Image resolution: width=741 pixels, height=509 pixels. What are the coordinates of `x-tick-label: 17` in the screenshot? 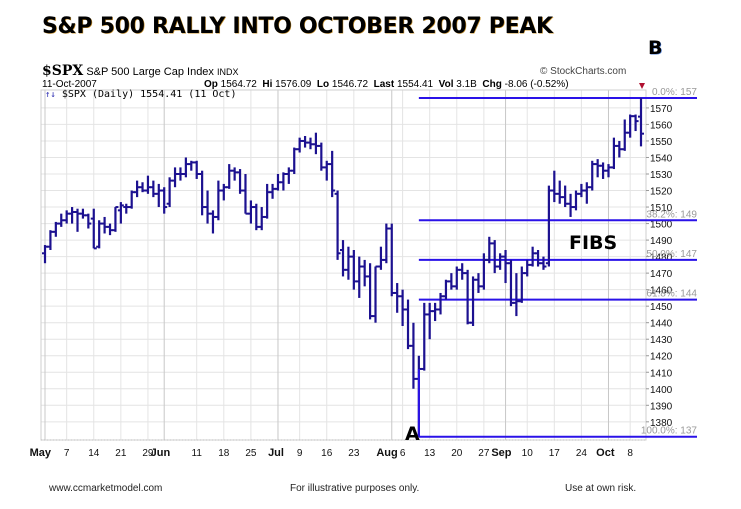 It's located at (555, 453).